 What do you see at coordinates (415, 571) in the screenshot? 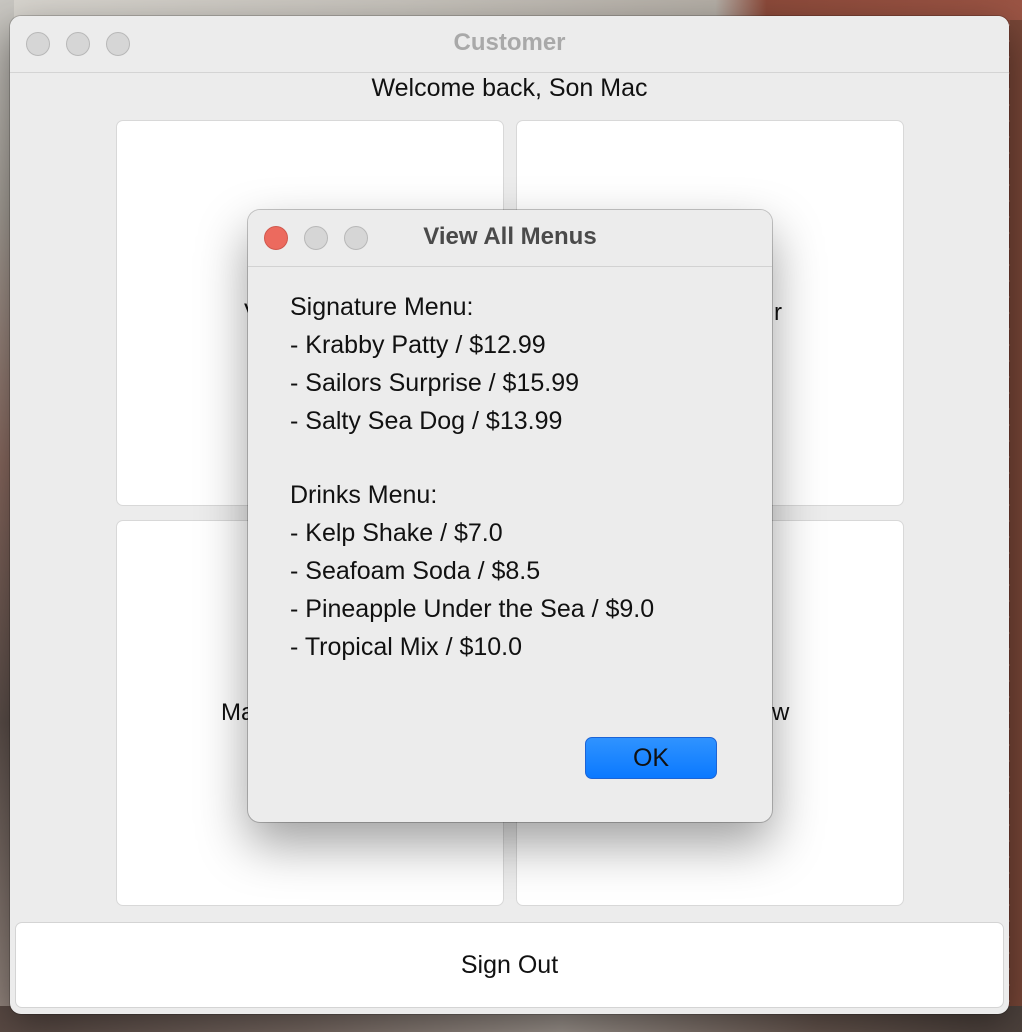
I see `menu-item: - Seafoam Soda / $8.5` at bounding box center [415, 571].